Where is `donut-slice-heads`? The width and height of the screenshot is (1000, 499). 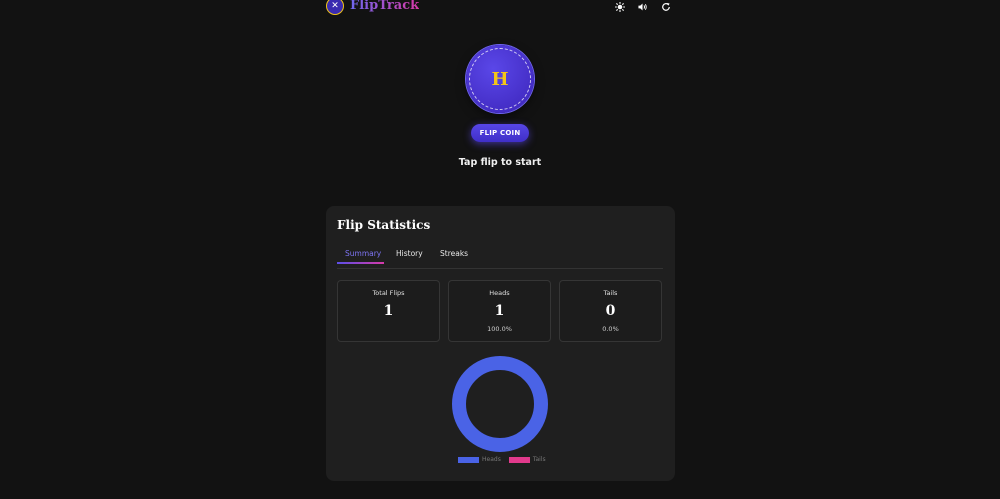 donut-slice-heads is located at coordinates (500, 404).